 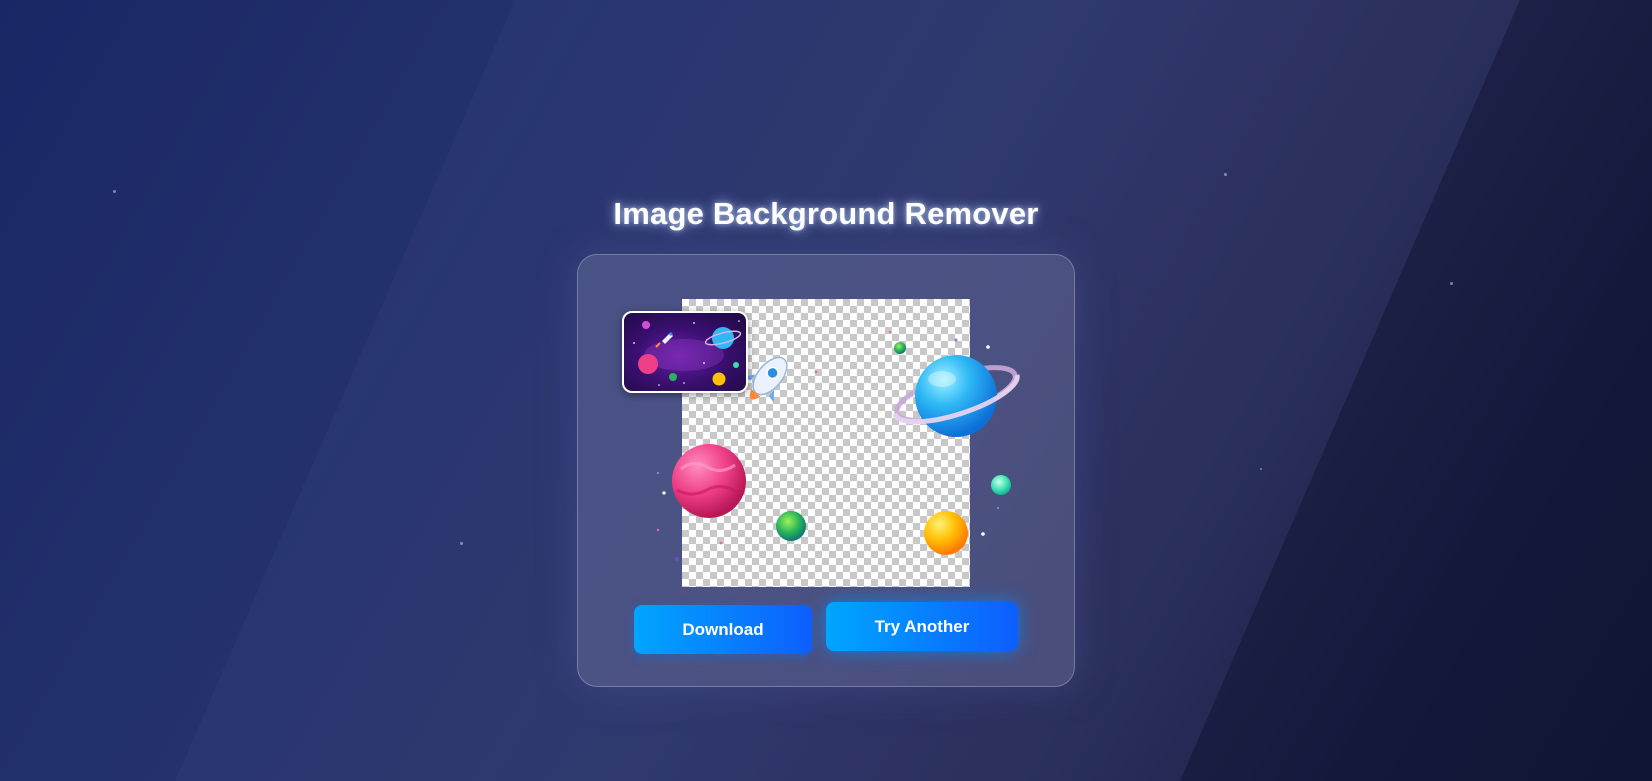 I want to click on space-thumbnail-icon, so click(x=687, y=353).